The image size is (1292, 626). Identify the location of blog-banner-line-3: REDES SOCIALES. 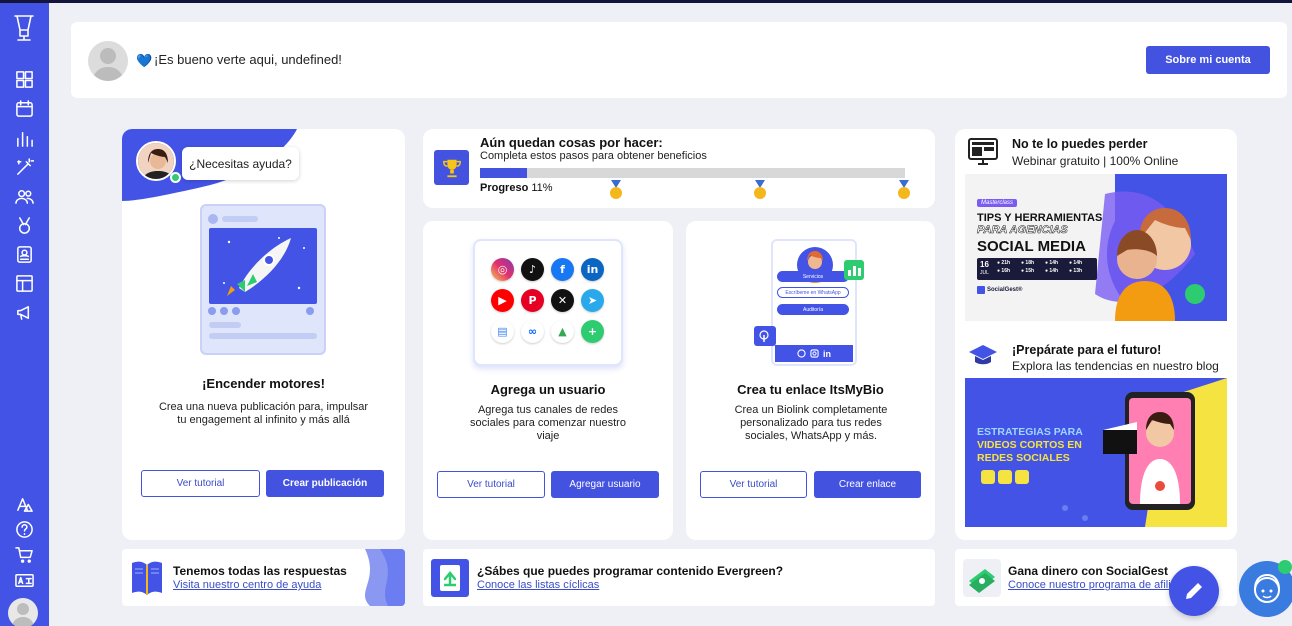
(1023, 458).